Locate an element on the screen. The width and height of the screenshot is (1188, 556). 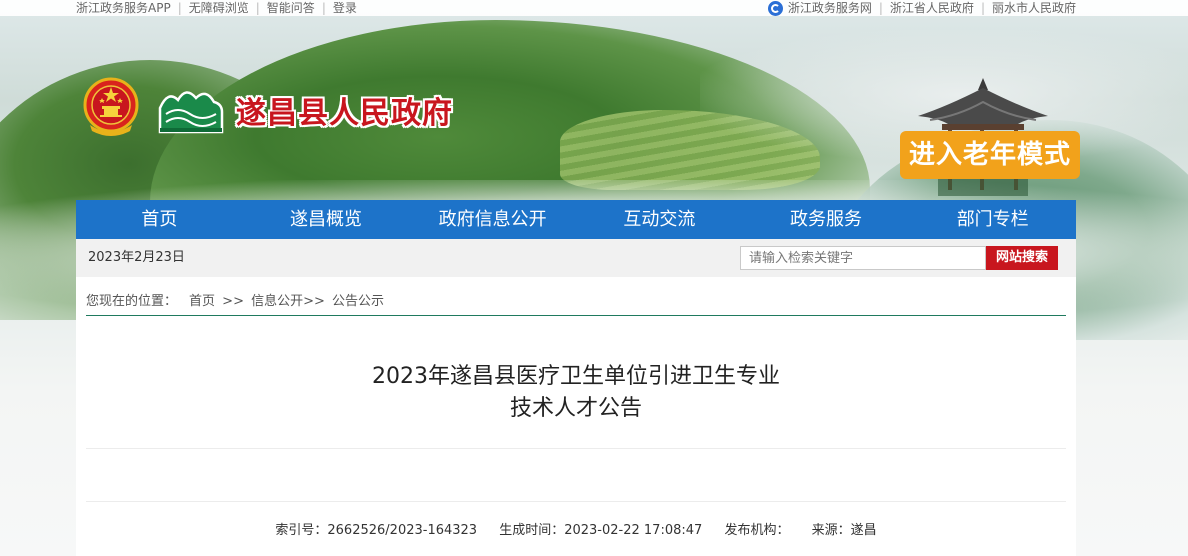
main-nav: 首页 遂昌概览 政府信息公开 互动交流 政务服务 部门专栏 is located at coordinates (576, 219).